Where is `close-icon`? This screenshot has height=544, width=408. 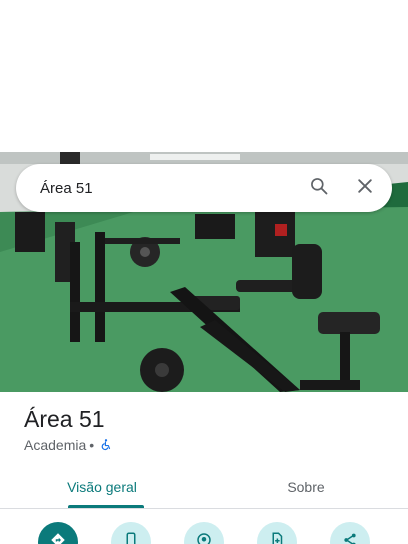 close-icon is located at coordinates (365, 188).